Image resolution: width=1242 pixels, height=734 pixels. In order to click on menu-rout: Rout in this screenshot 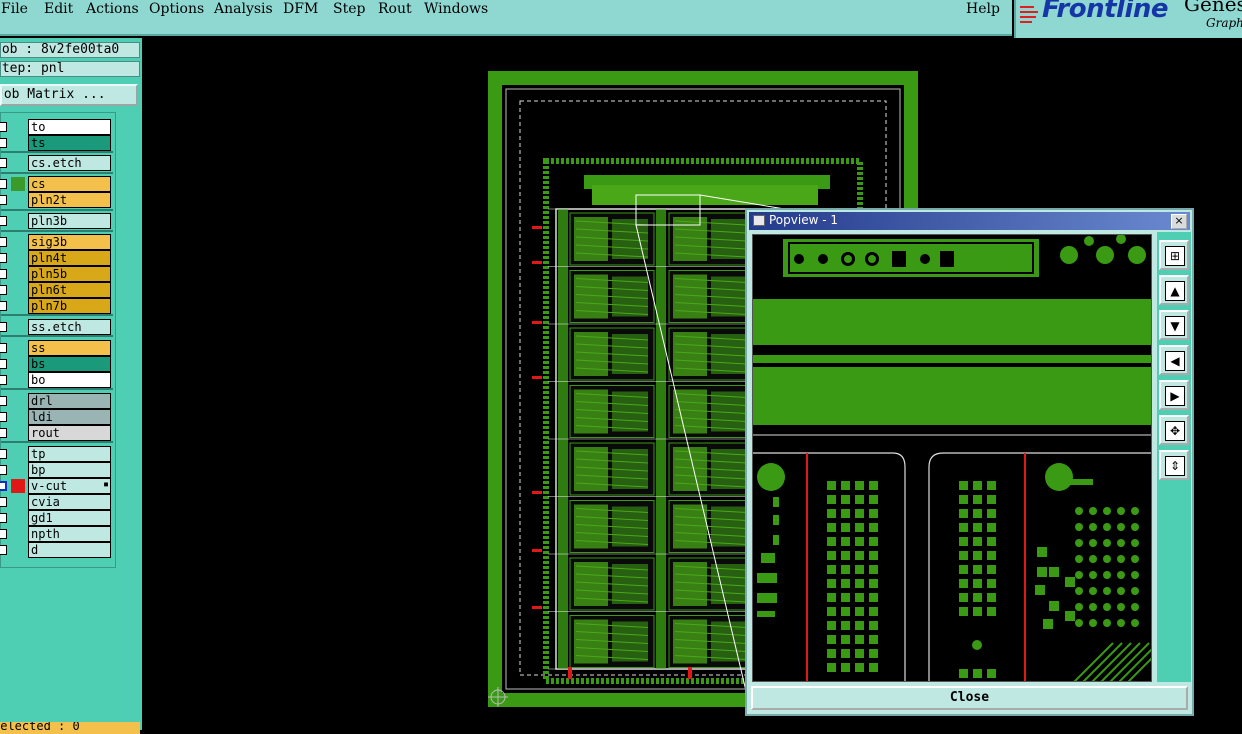, I will do `click(395, 9)`.